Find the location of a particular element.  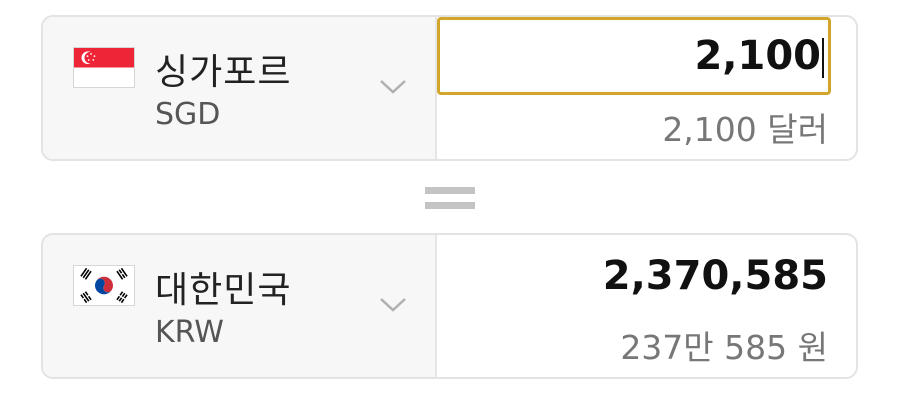

to-amount-words: 237만 585 원 is located at coordinates (724, 347).